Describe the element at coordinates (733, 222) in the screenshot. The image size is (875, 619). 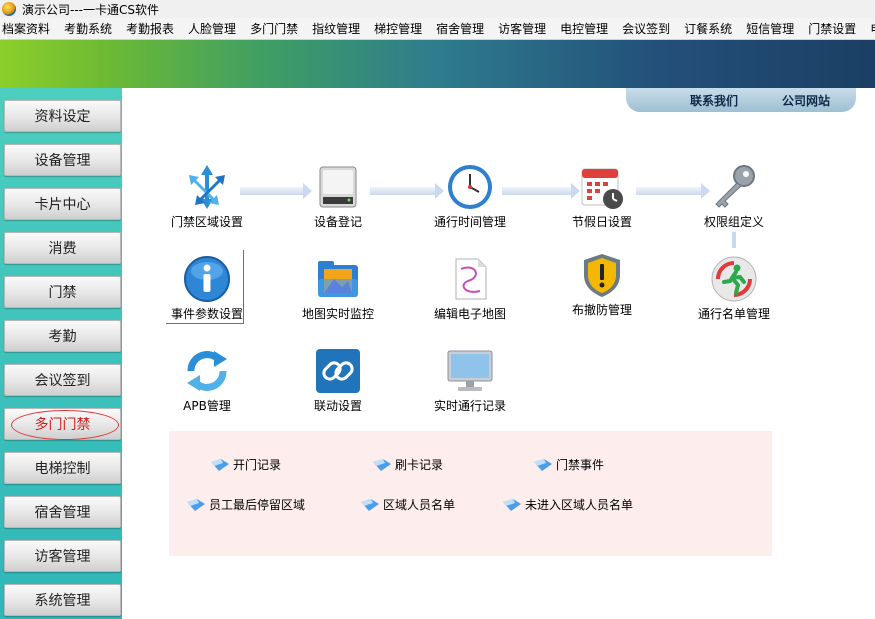
I see `feature-permission-groups-label: 权限组定义` at that location.